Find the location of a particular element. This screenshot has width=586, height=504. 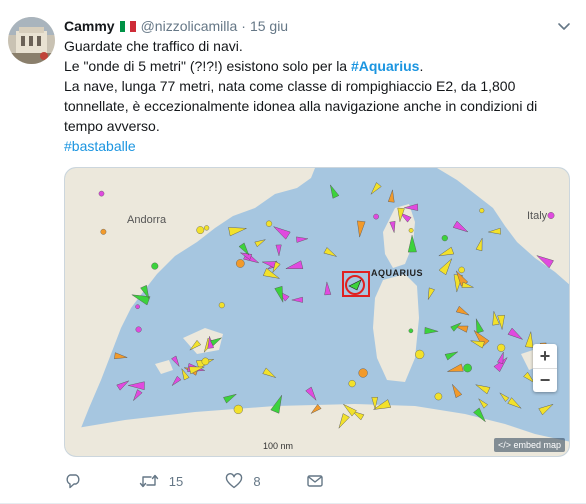

mail-icon is located at coordinates (315, 481).